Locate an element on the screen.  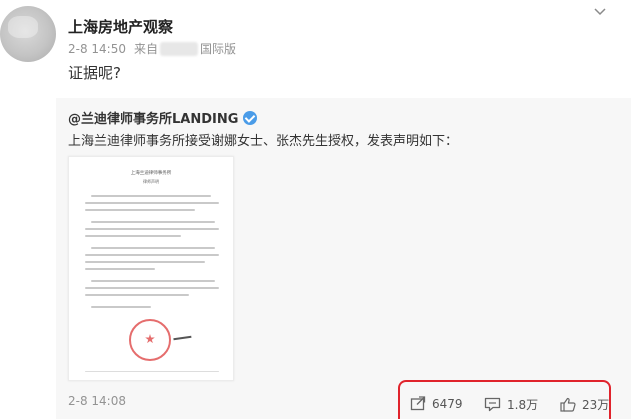
post-meta: 2-8 14:50 来自 国际版 is located at coordinates (152, 48).